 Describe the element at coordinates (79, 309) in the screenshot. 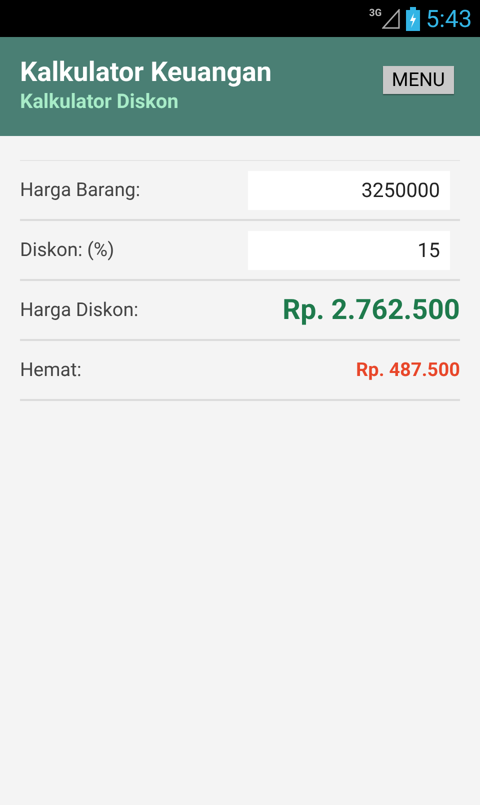

I see `field-label: Harga Diskon:` at that location.